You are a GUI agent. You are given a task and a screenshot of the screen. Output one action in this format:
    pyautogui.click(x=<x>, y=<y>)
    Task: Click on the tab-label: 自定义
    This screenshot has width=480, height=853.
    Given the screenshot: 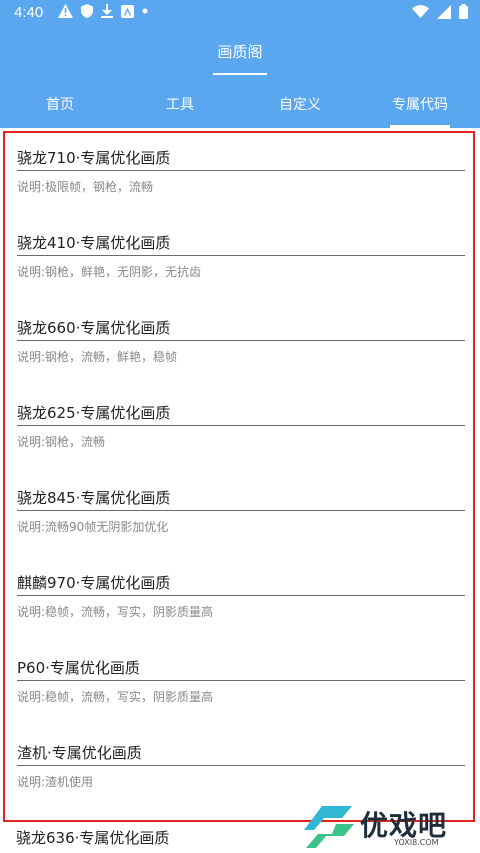 What is the action you would take?
    pyautogui.click(x=300, y=105)
    